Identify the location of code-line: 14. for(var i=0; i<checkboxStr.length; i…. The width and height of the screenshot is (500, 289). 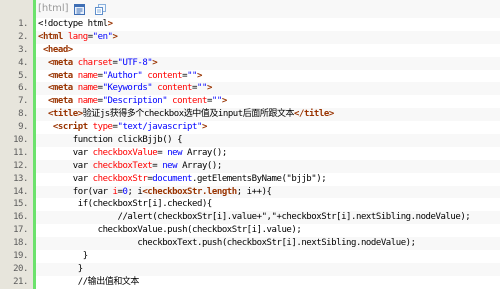
(250, 192).